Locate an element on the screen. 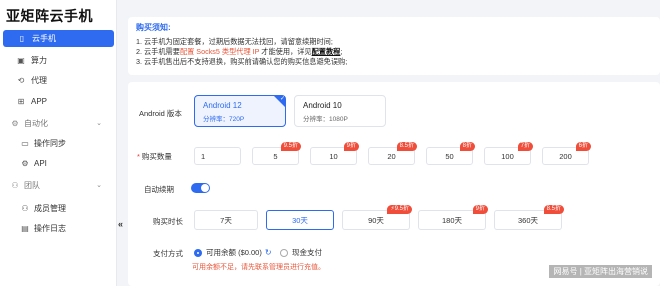 The image size is (660, 286). radio-unchecked-icon is located at coordinates (284, 252).